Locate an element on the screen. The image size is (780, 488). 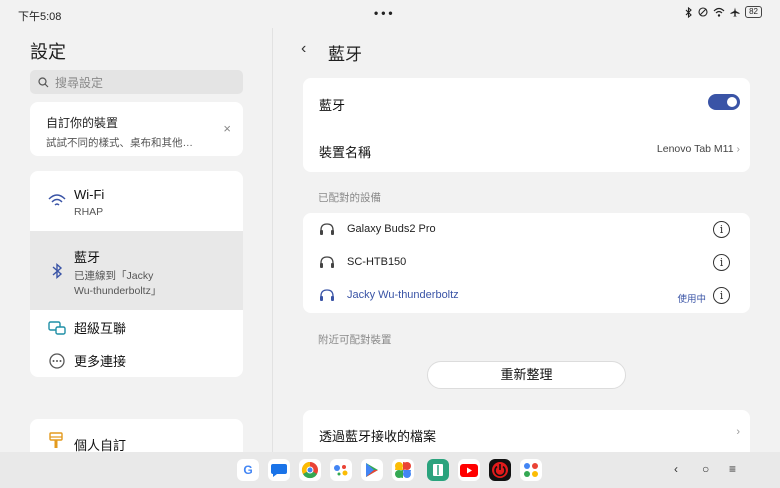
multitask-dots-icon: ••• is located at coordinates (385, 13).